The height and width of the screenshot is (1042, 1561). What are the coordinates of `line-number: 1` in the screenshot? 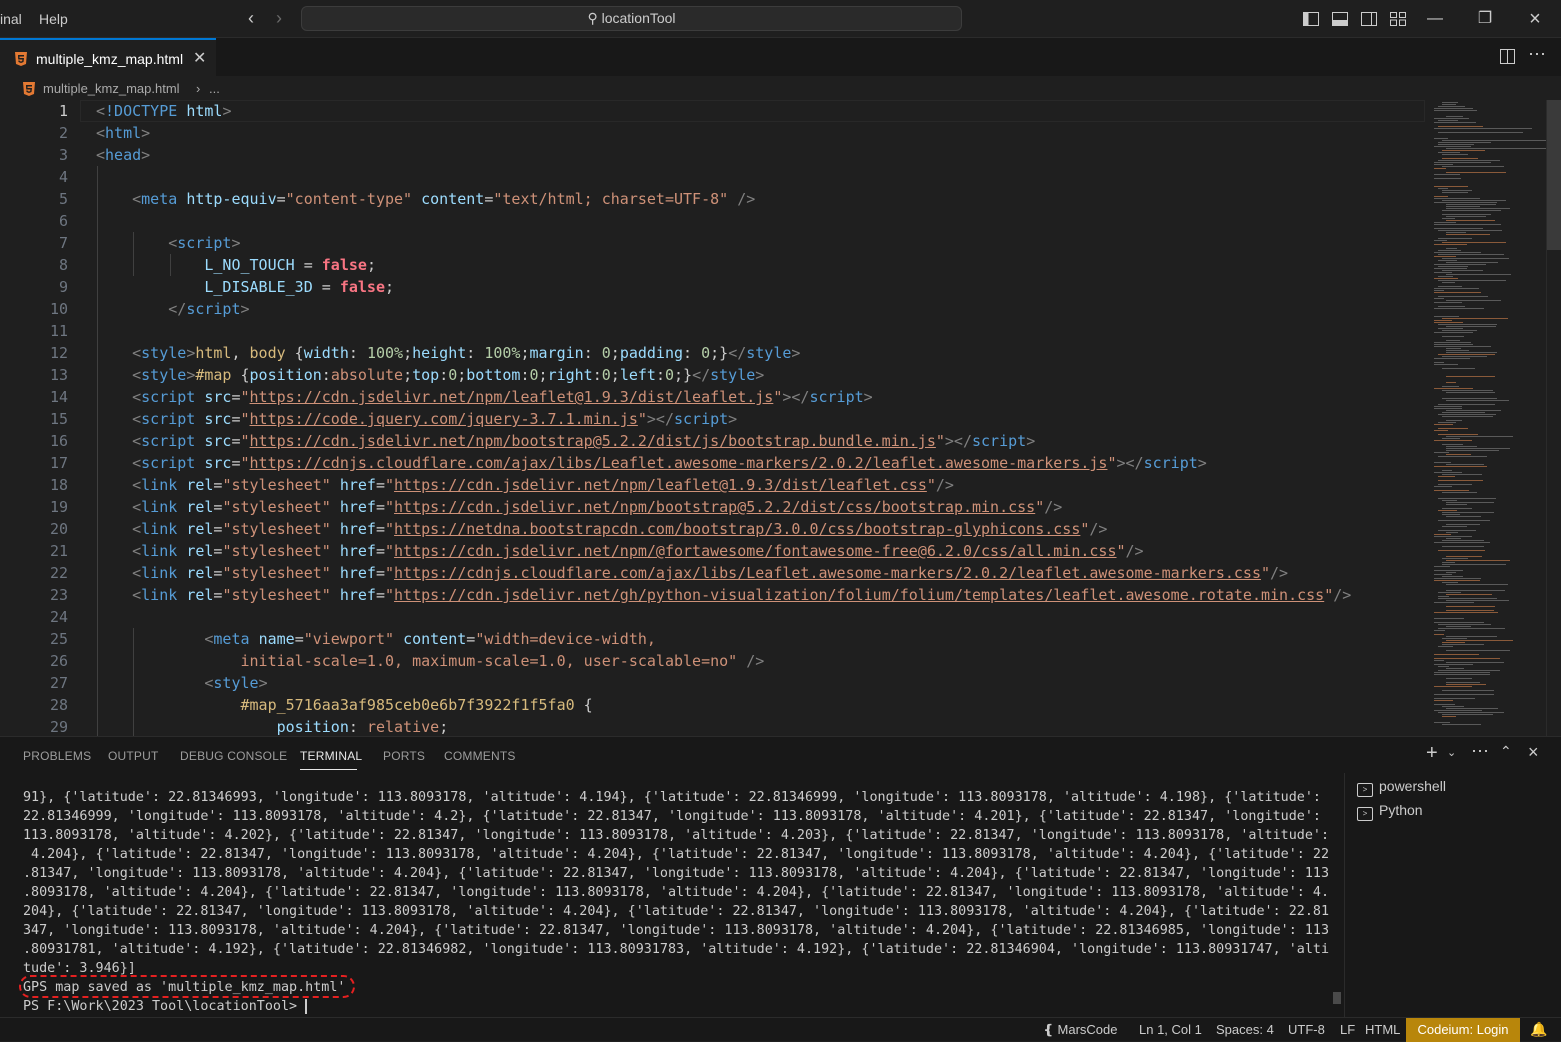 It's located at (63, 111).